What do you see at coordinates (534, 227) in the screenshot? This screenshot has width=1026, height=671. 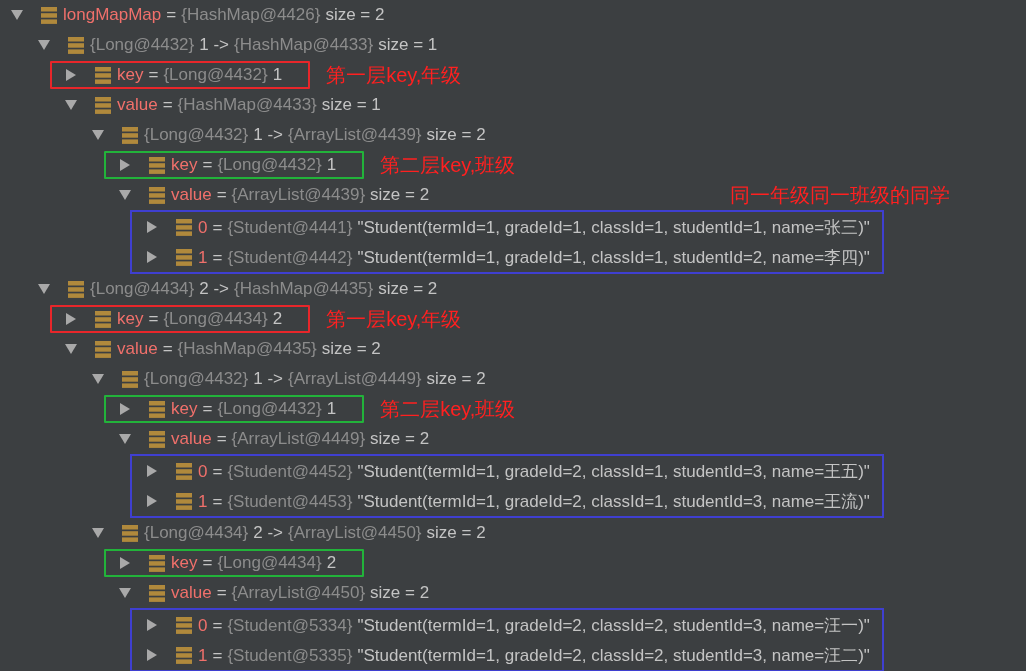 I see `variable-text: 0 = {Student@4441} "Student(termId=1, gradeId=1, classId=1, studentId=1, name=张三)"` at bounding box center [534, 227].